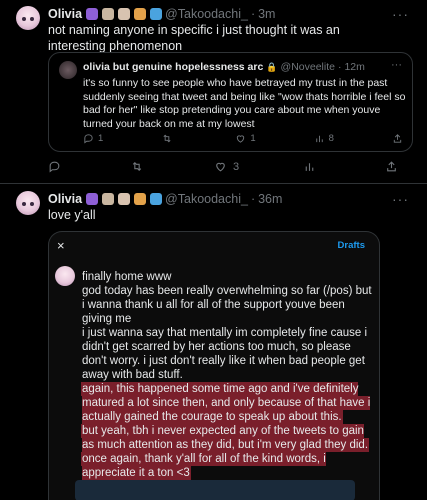 The height and width of the screenshot is (500, 427). What do you see at coordinates (215, 490) in the screenshot?
I see `compose-bar` at bounding box center [215, 490].